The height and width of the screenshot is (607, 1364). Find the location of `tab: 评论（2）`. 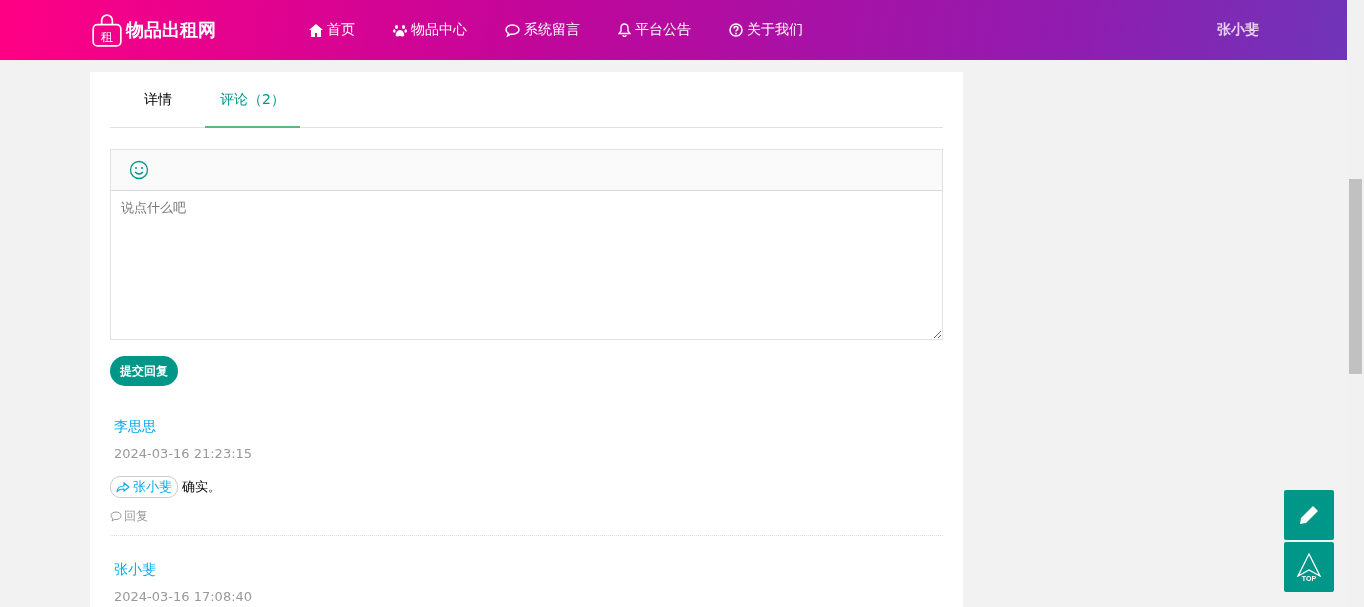

tab: 评论（2） is located at coordinates (252, 100).